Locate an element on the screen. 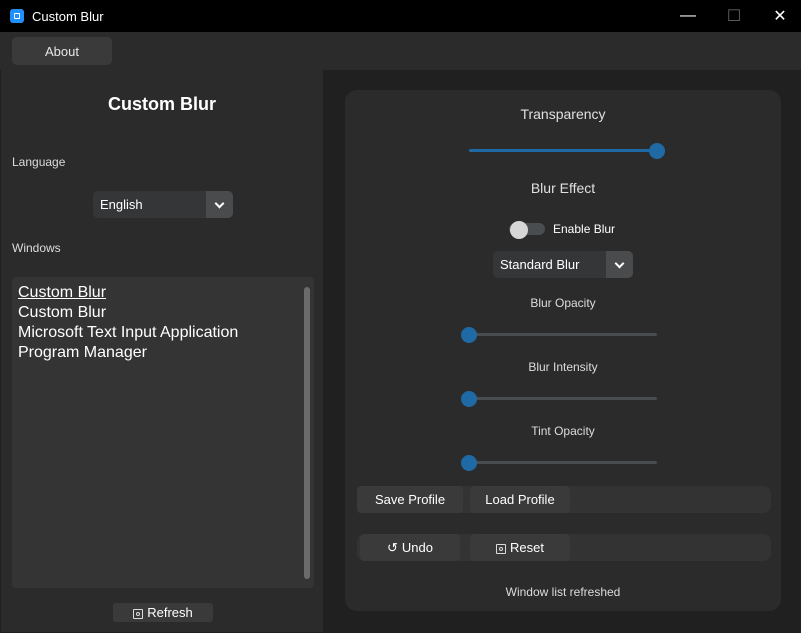 The width and height of the screenshot is (801, 633). undo-button: ↺ Undo is located at coordinates (410, 547).